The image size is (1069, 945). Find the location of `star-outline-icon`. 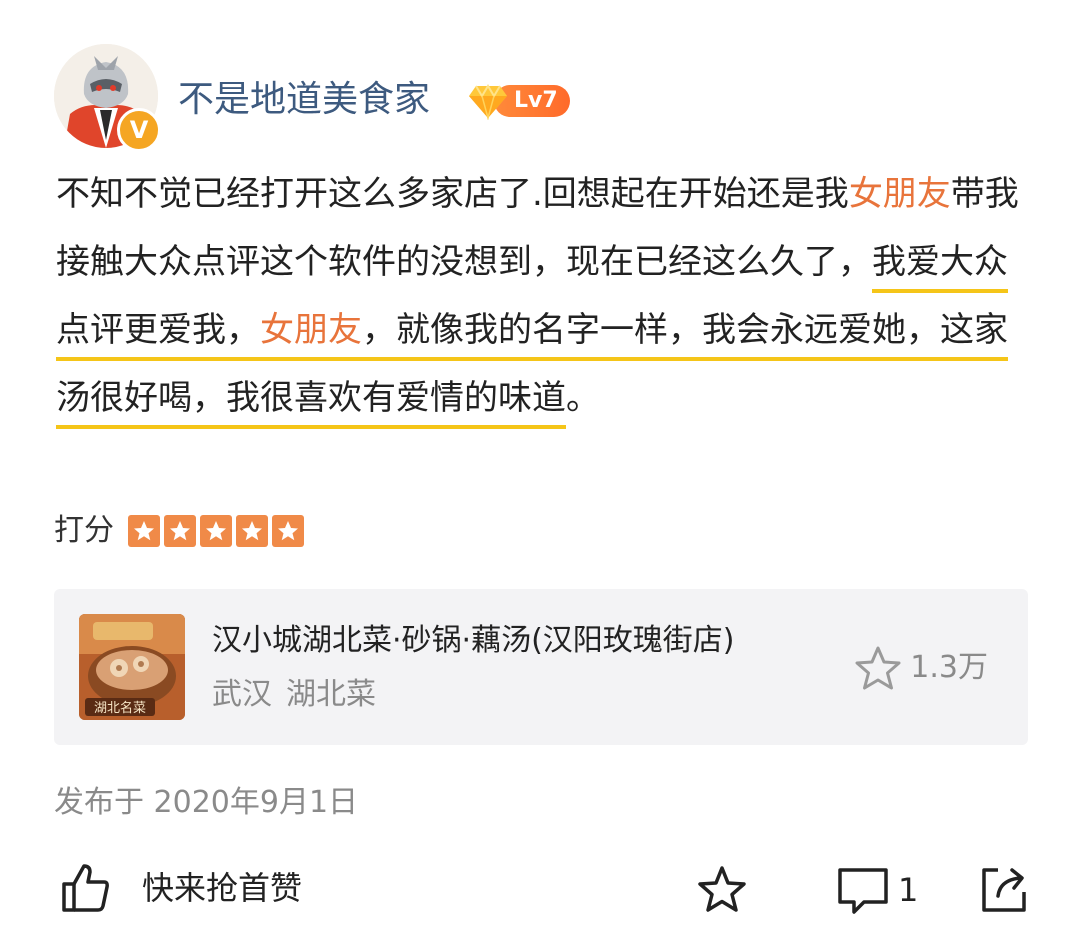

star-outline-icon is located at coordinates (878, 668).